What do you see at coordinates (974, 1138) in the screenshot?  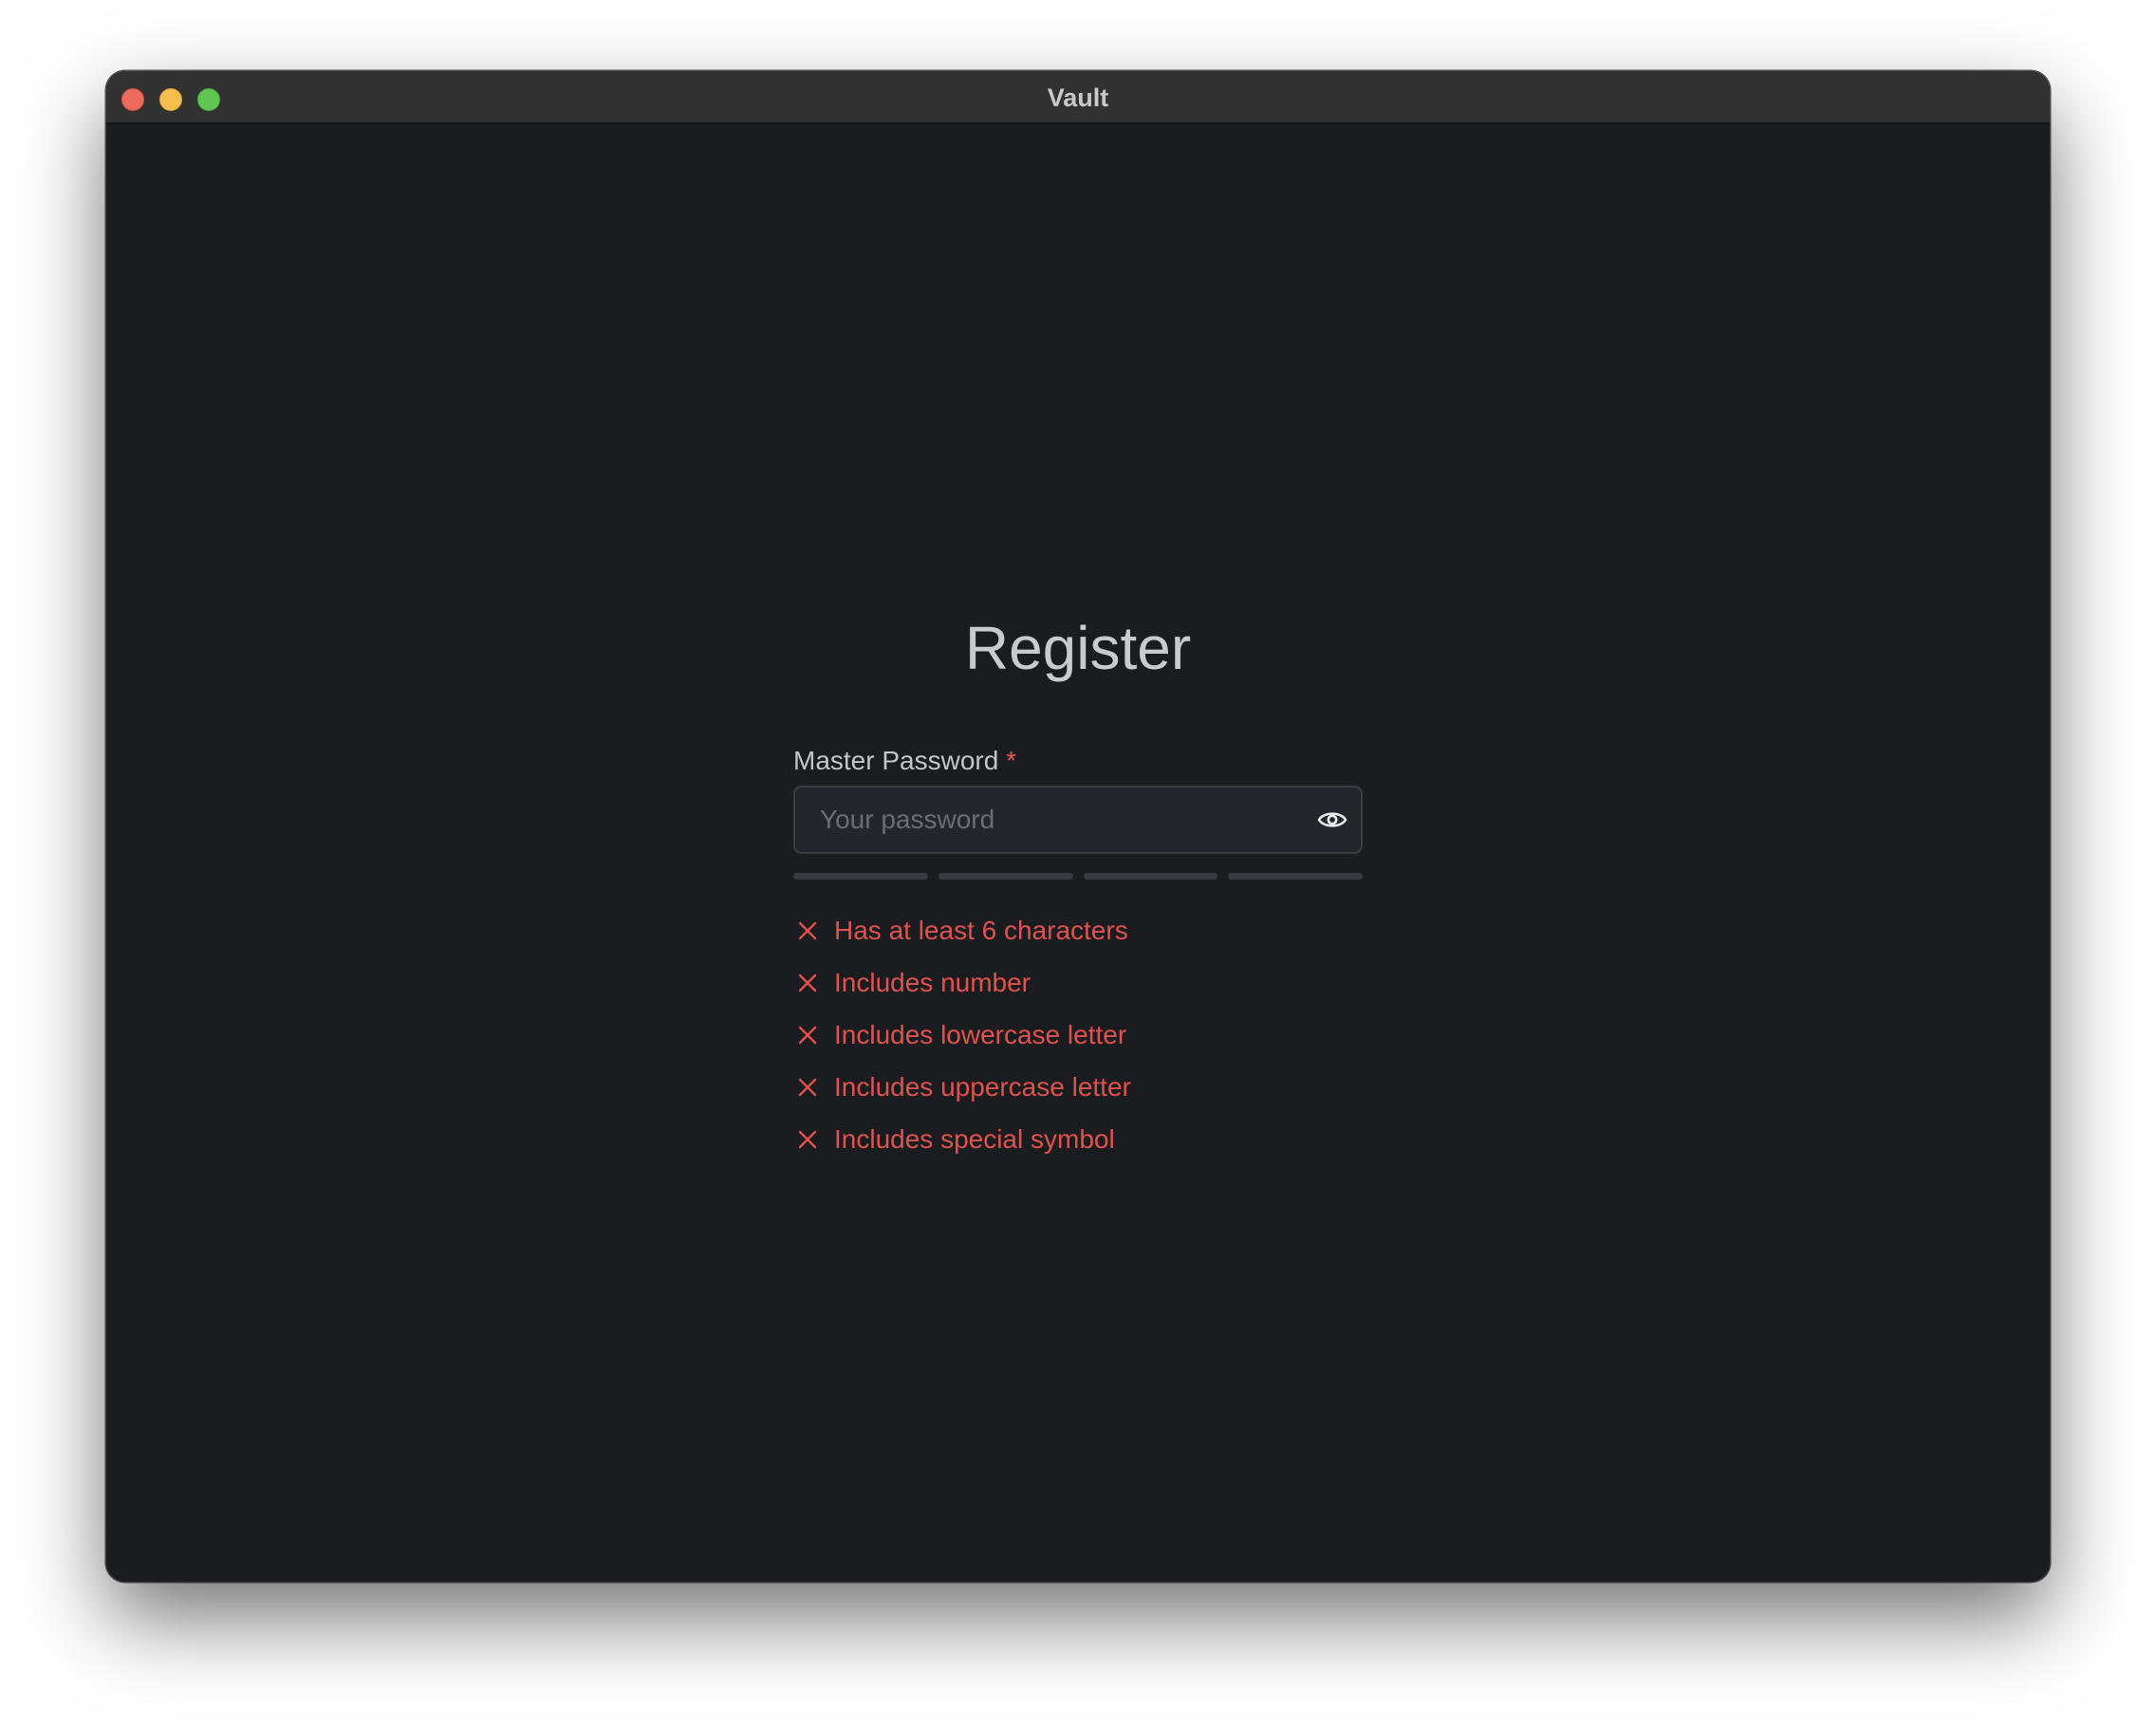 I see `requirement-label: Includes special symbol` at bounding box center [974, 1138].